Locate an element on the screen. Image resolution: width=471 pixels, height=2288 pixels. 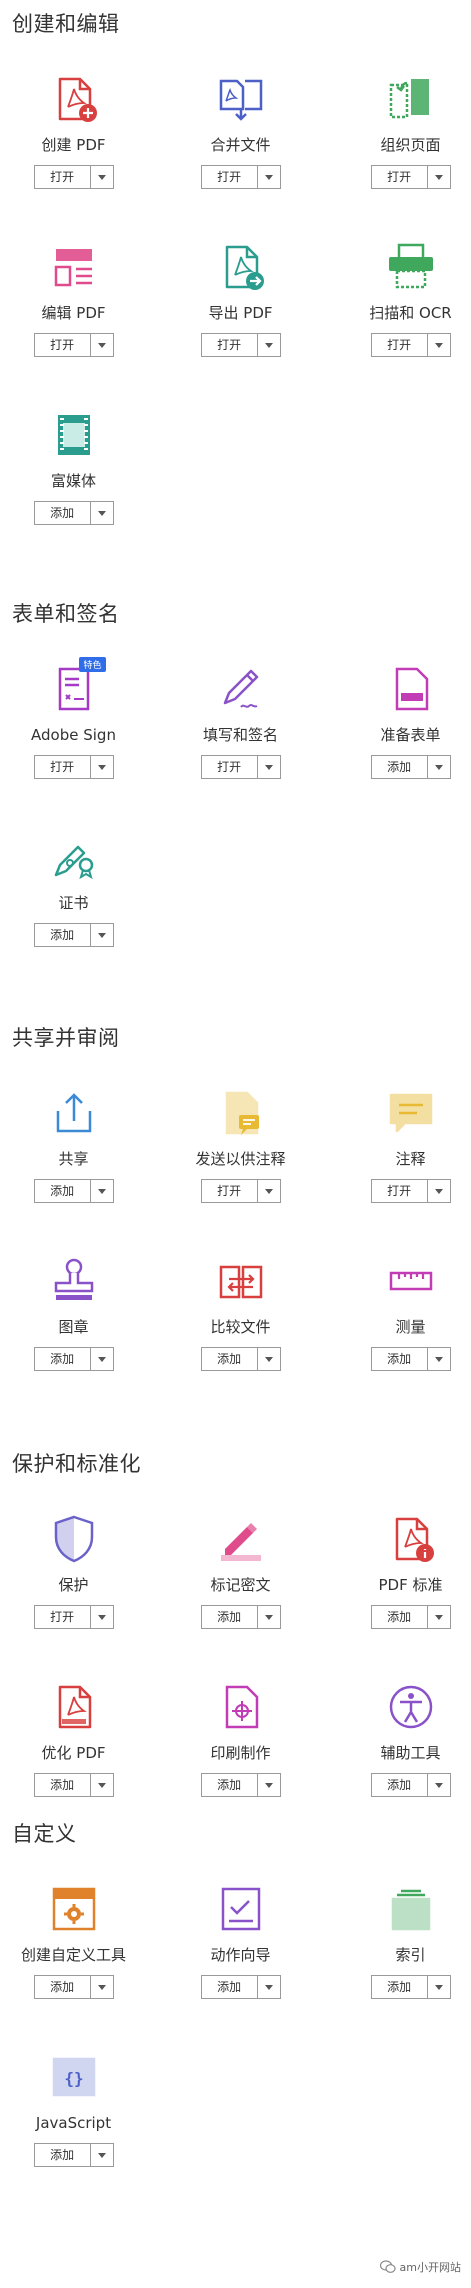
stamp-icon is located at coordinates (74, 1281).